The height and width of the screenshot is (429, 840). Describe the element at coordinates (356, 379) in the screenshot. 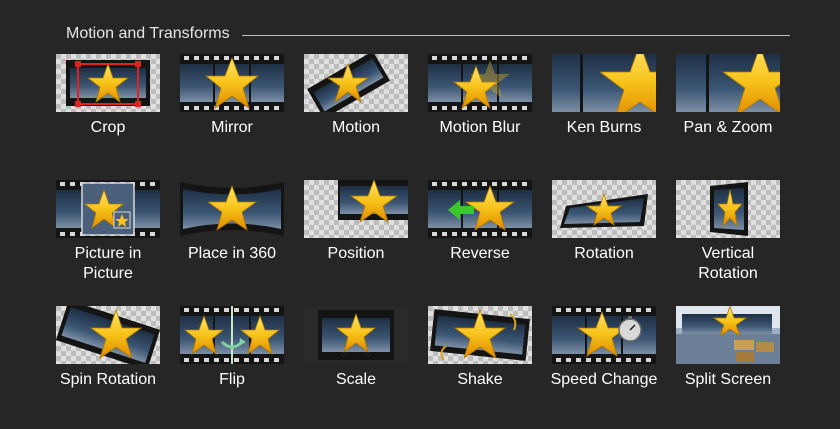

I see `effect-label: Scale` at that location.